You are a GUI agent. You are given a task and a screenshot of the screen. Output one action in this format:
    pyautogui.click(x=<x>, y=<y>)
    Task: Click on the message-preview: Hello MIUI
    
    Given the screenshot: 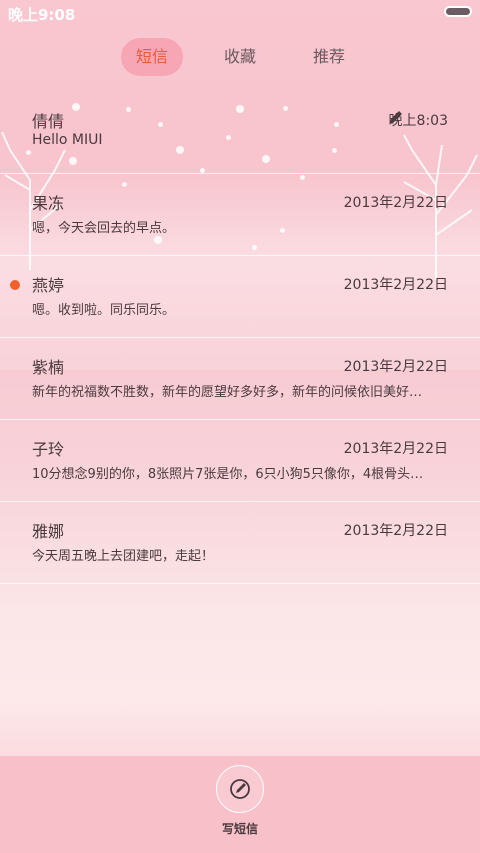 What is the action you would take?
    pyautogui.click(x=67, y=140)
    